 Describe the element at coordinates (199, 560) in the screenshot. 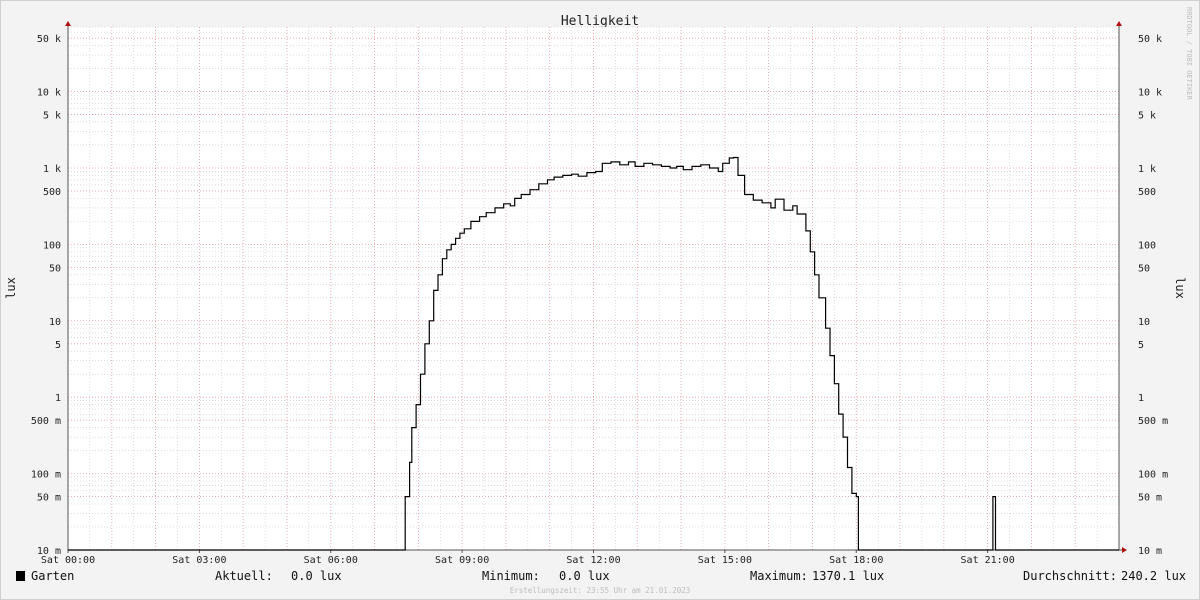

I see `x-tick-label: Sat 03:00` at that location.